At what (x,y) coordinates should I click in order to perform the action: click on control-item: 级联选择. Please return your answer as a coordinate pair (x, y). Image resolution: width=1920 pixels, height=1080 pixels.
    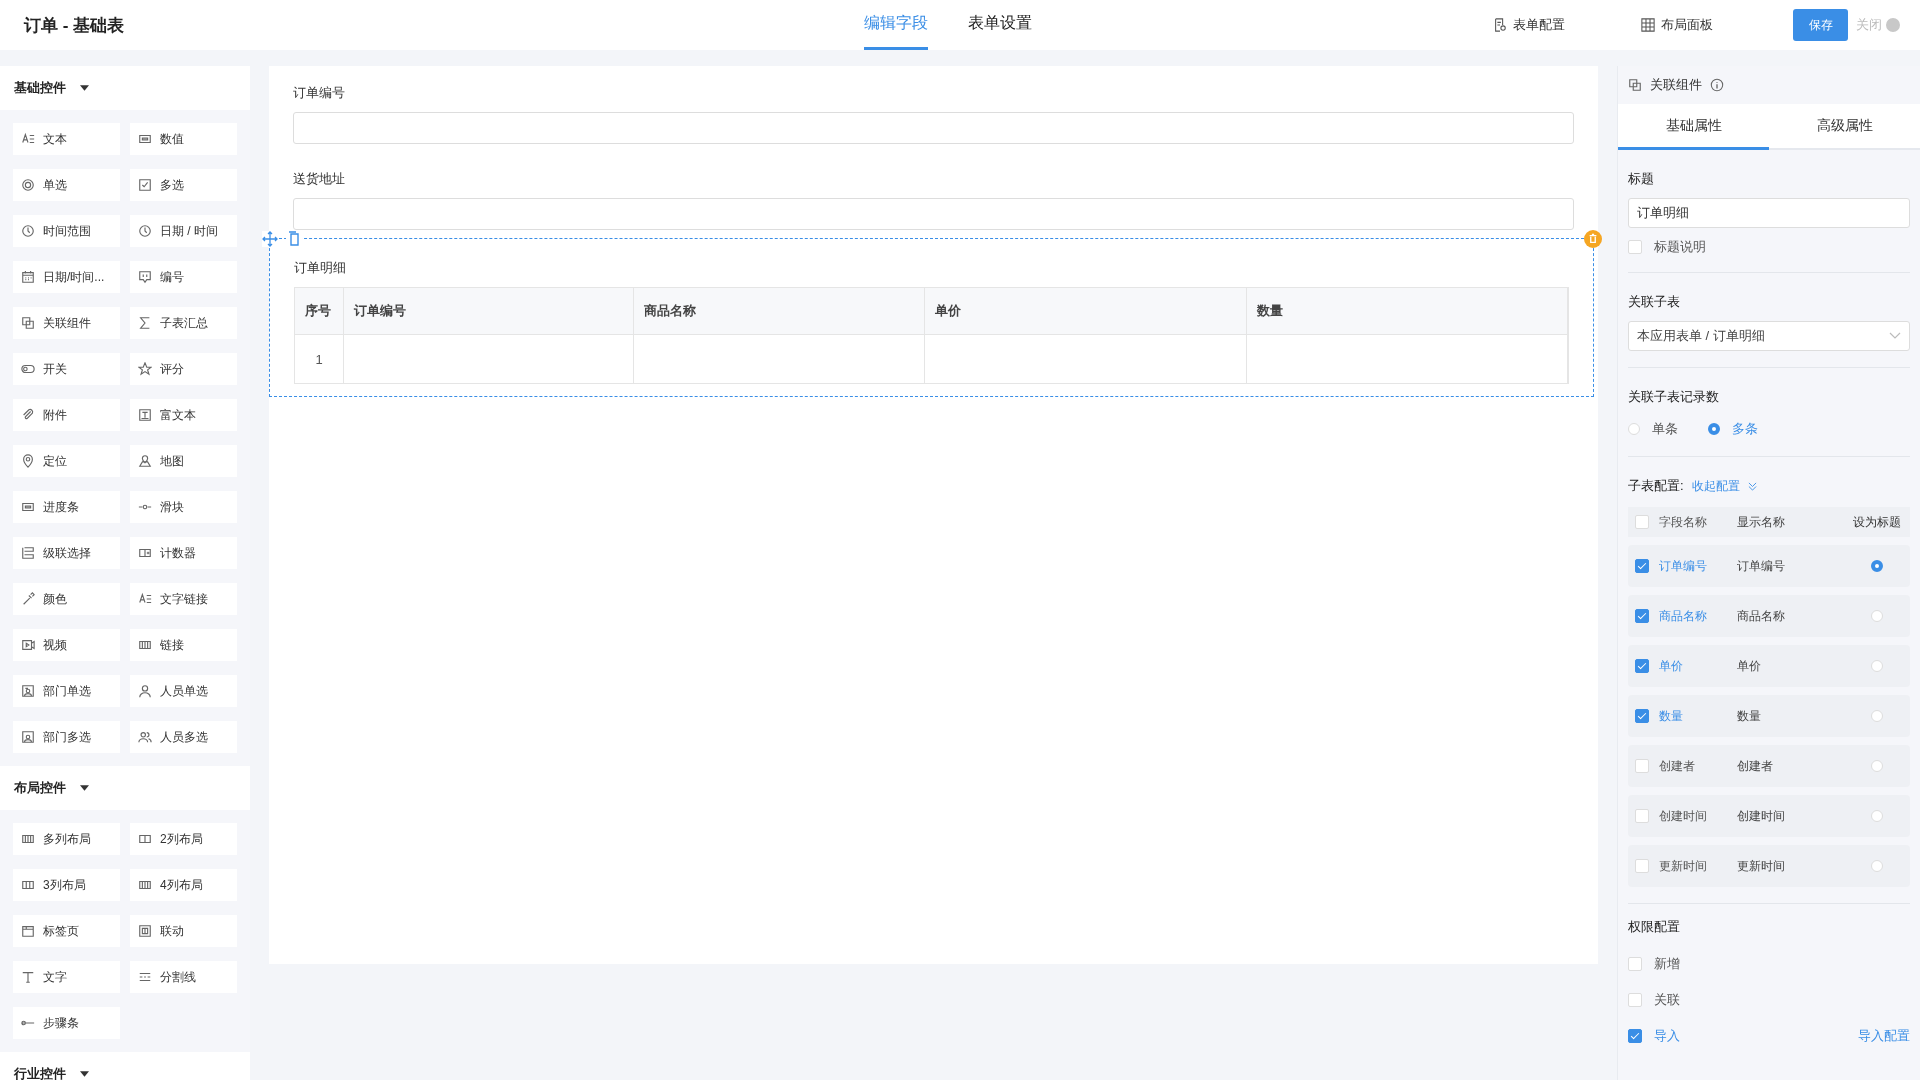
    Looking at the image, I should click on (66, 553).